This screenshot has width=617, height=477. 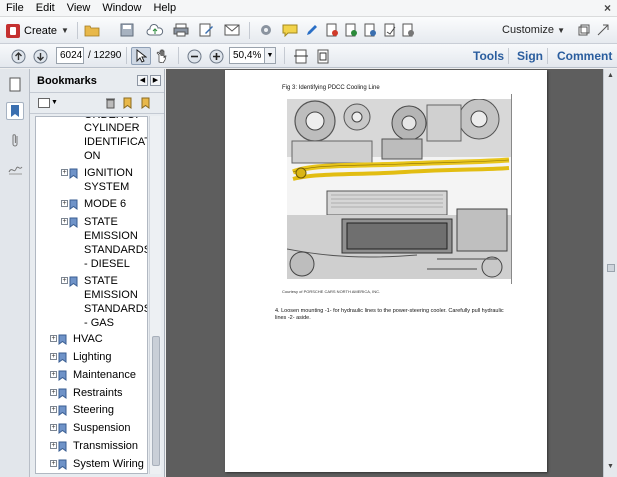 What do you see at coordinates (67, 81) in the screenshot?
I see `bookmarks-title: Bookmarks` at bounding box center [67, 81].